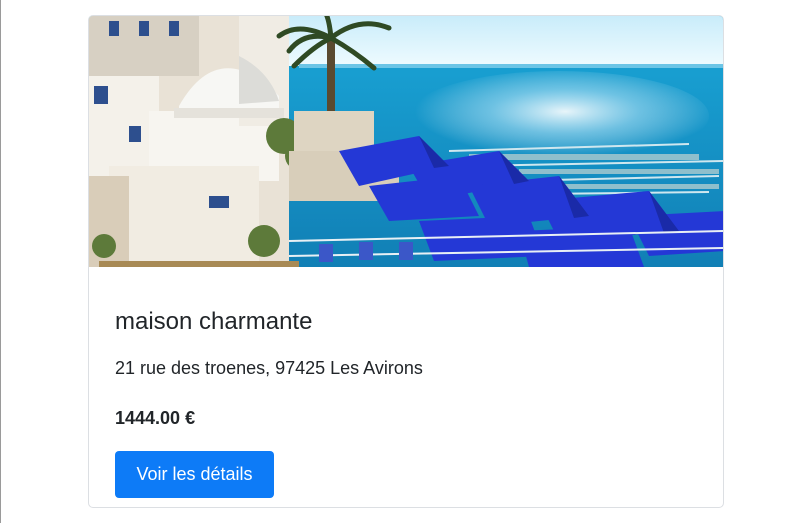 The width and height of the screenshot is (810, 523). I want to click on property-address: 21 rue des troenes, 97425 Les Avirons, so click(269, 368).